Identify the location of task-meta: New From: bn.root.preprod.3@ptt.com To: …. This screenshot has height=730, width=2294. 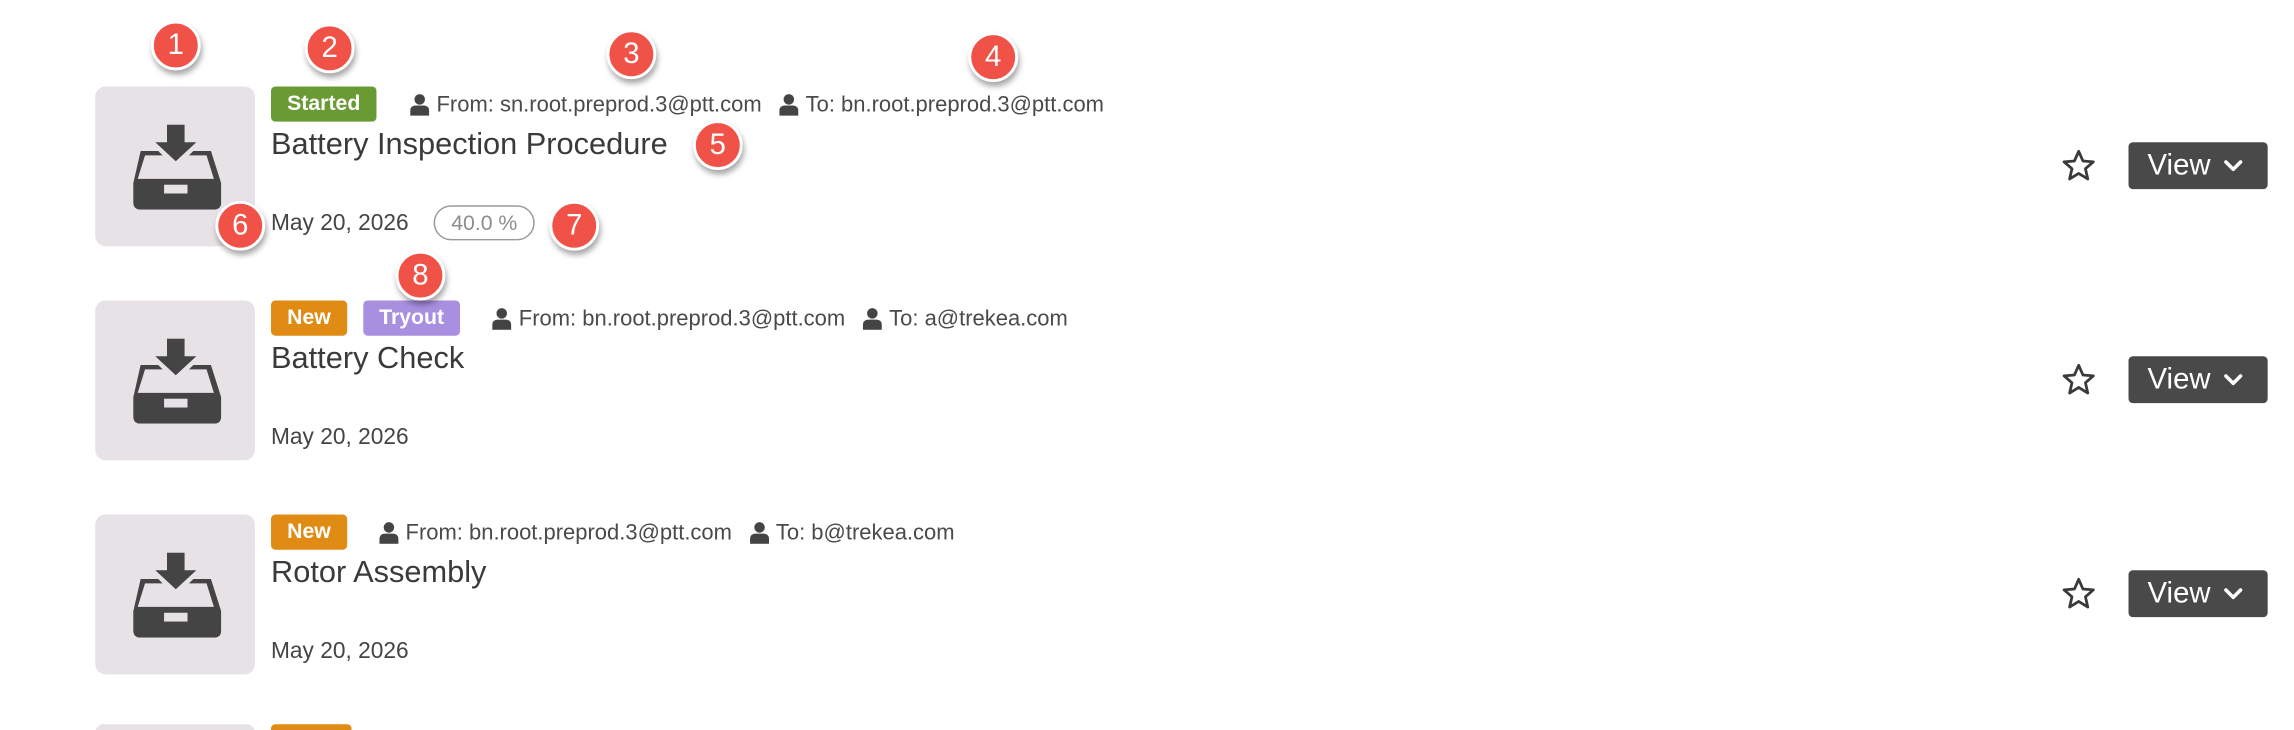
(613, 532).